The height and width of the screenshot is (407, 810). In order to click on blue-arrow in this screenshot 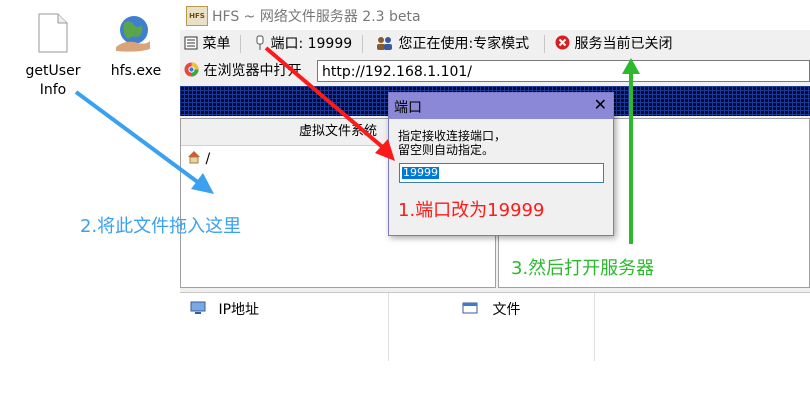, I will do `click(144, 142)`.